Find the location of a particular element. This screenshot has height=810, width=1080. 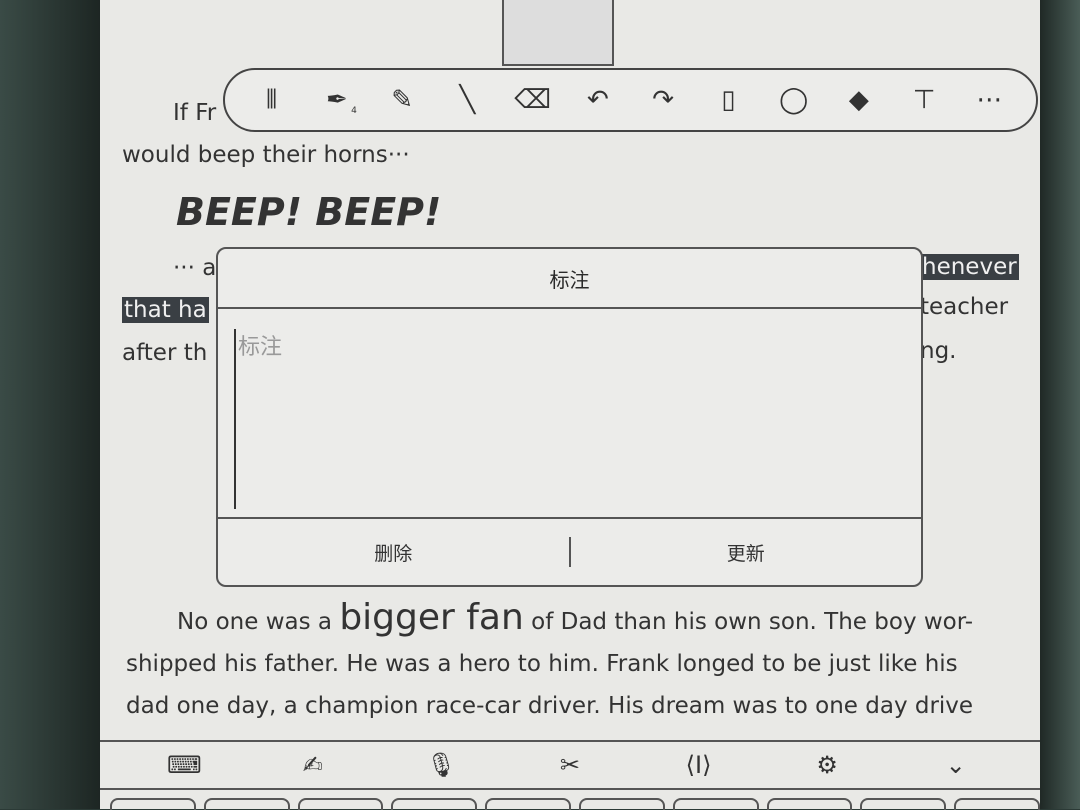

save-button: ▯ is located at coordinates (728, 100).